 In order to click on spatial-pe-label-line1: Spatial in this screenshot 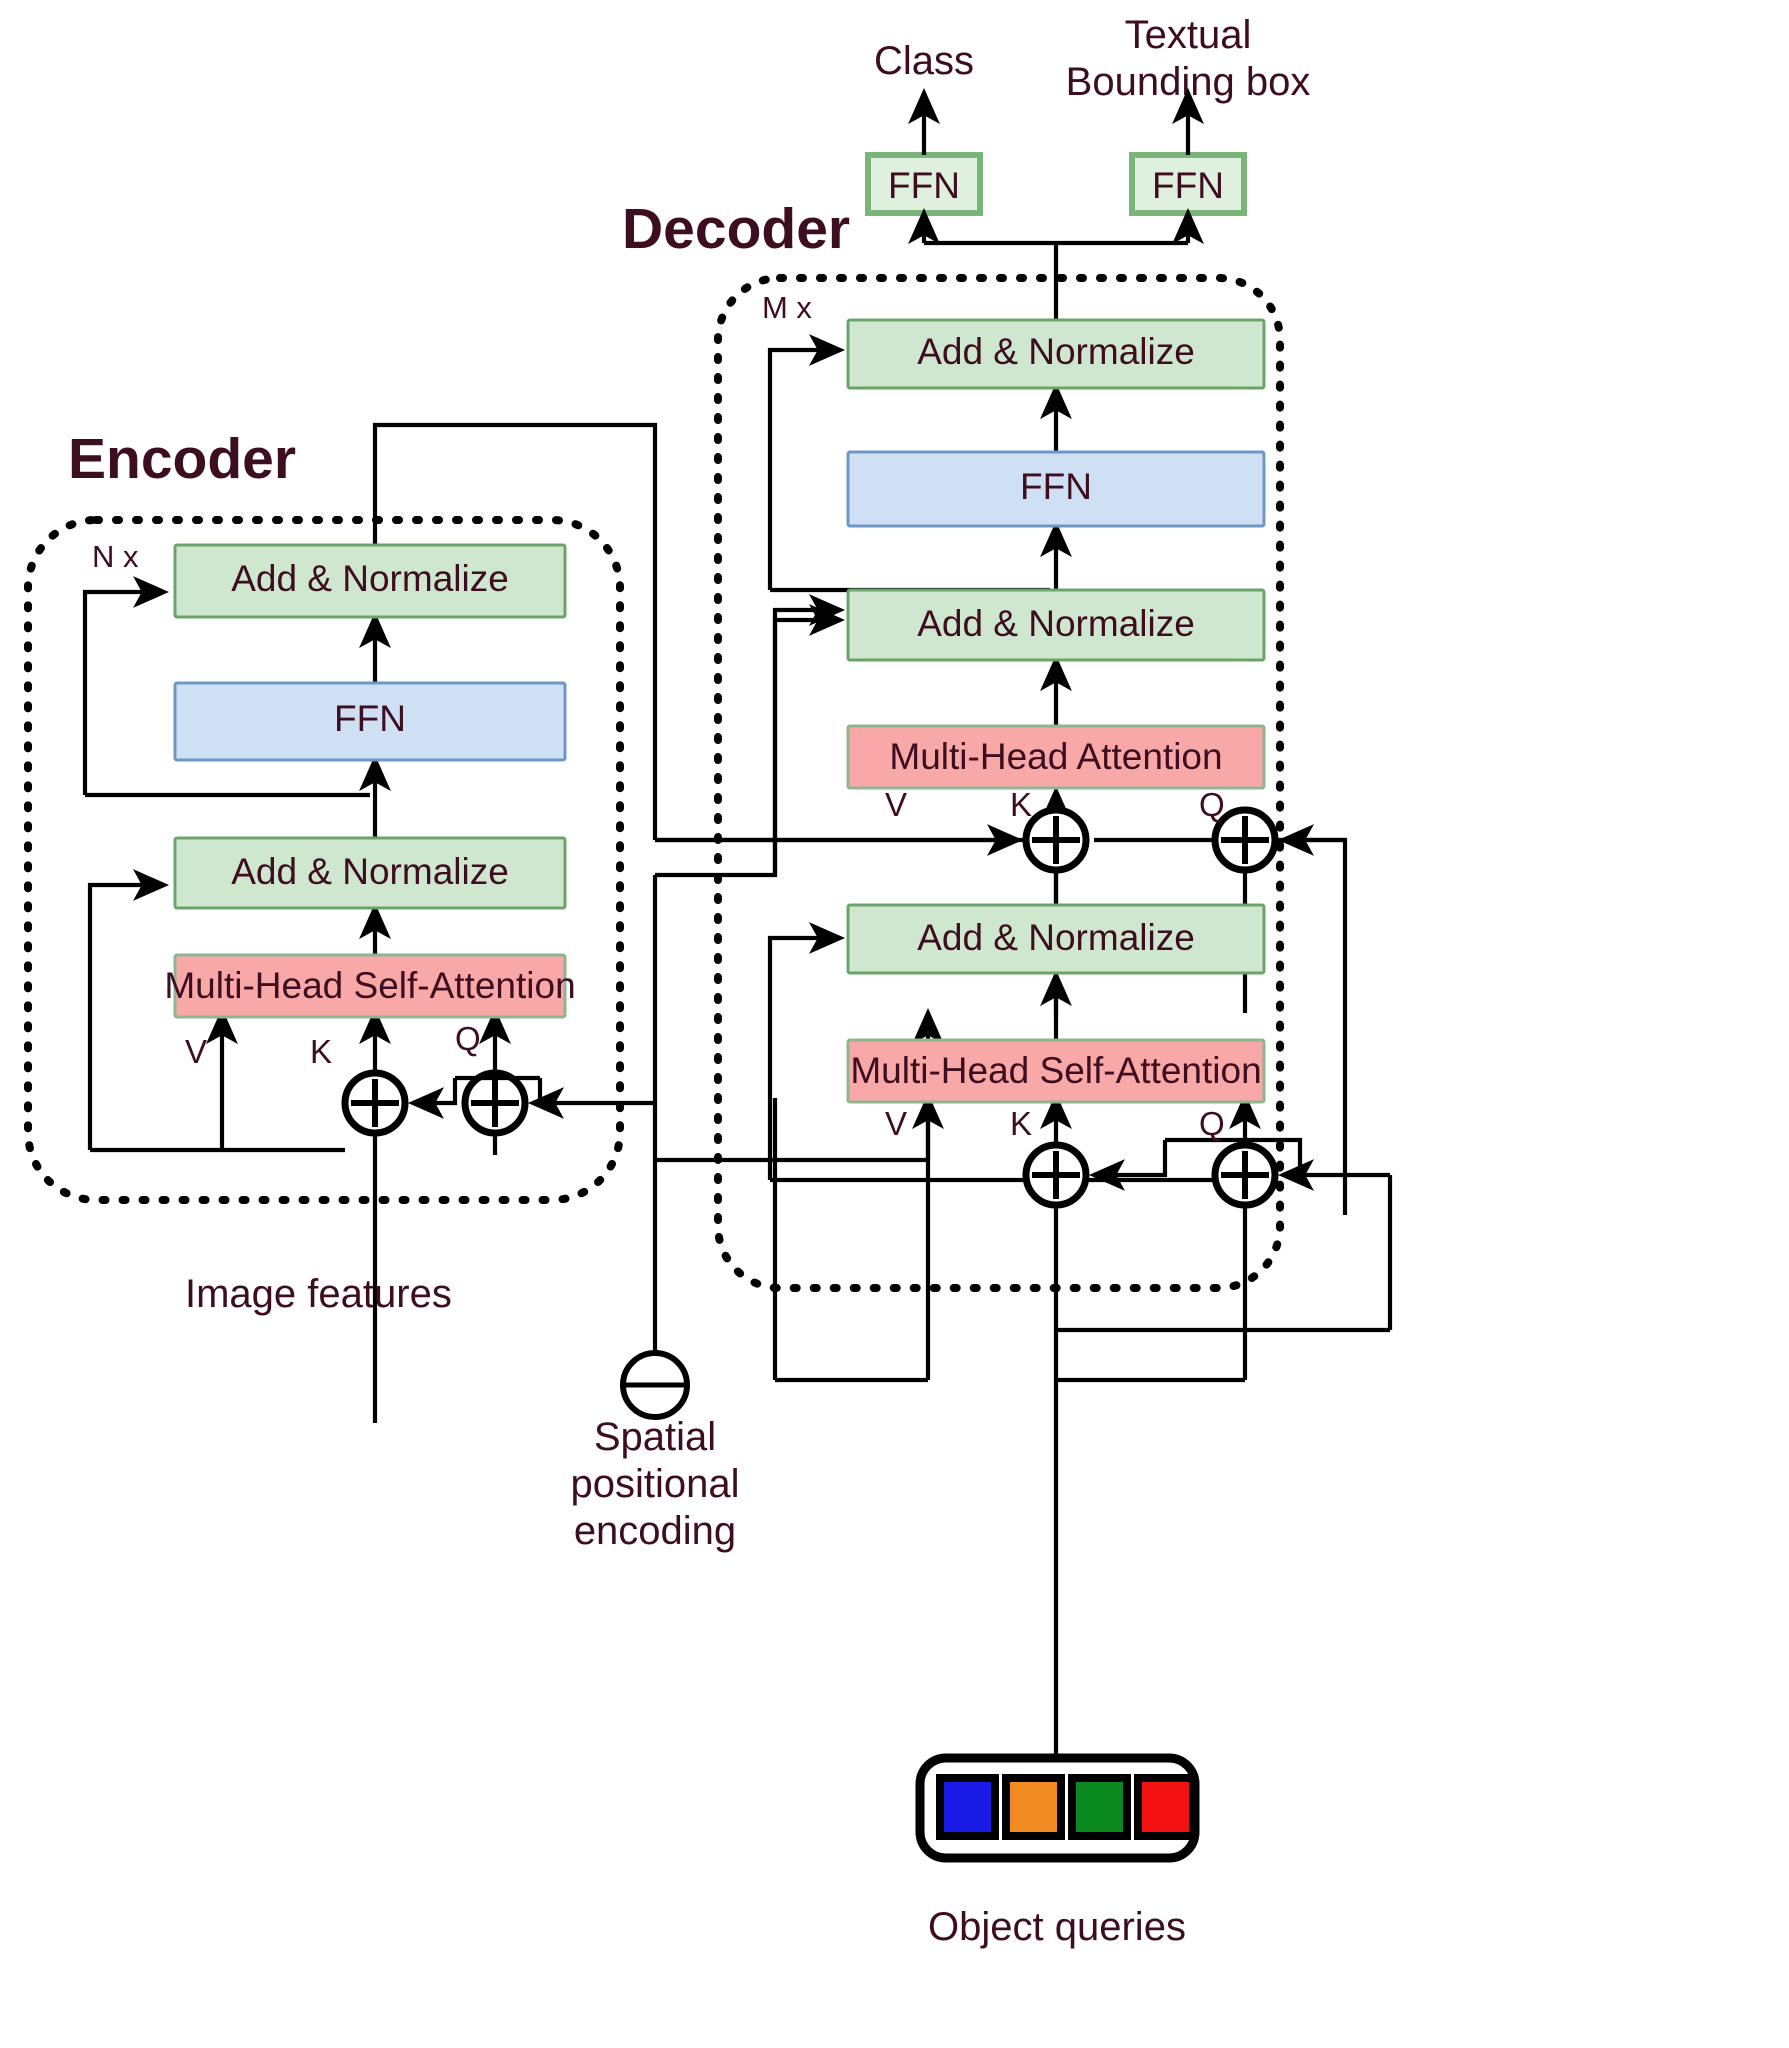, I will do `click(655, 1437)`.